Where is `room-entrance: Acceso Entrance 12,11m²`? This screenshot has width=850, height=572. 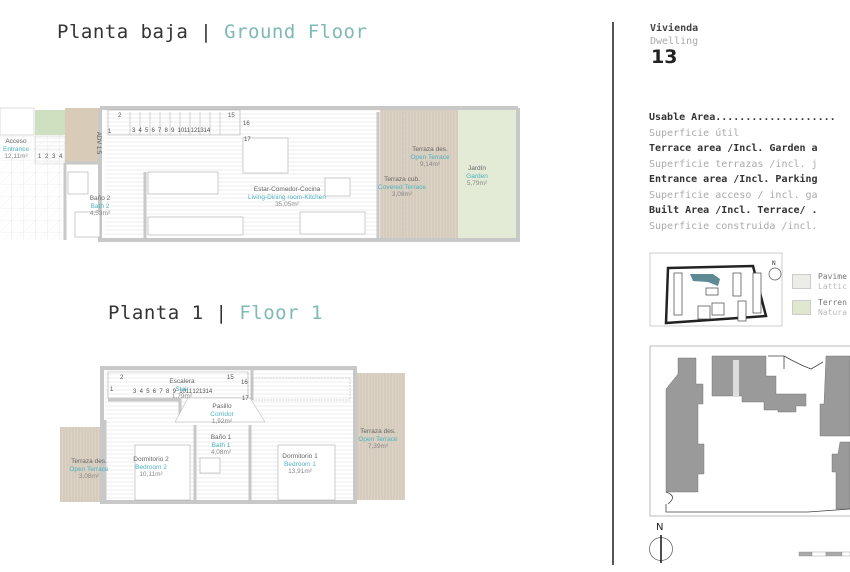
room-entrance: Acceso Entrance 12,11m² is located at coordinates (16, 149).